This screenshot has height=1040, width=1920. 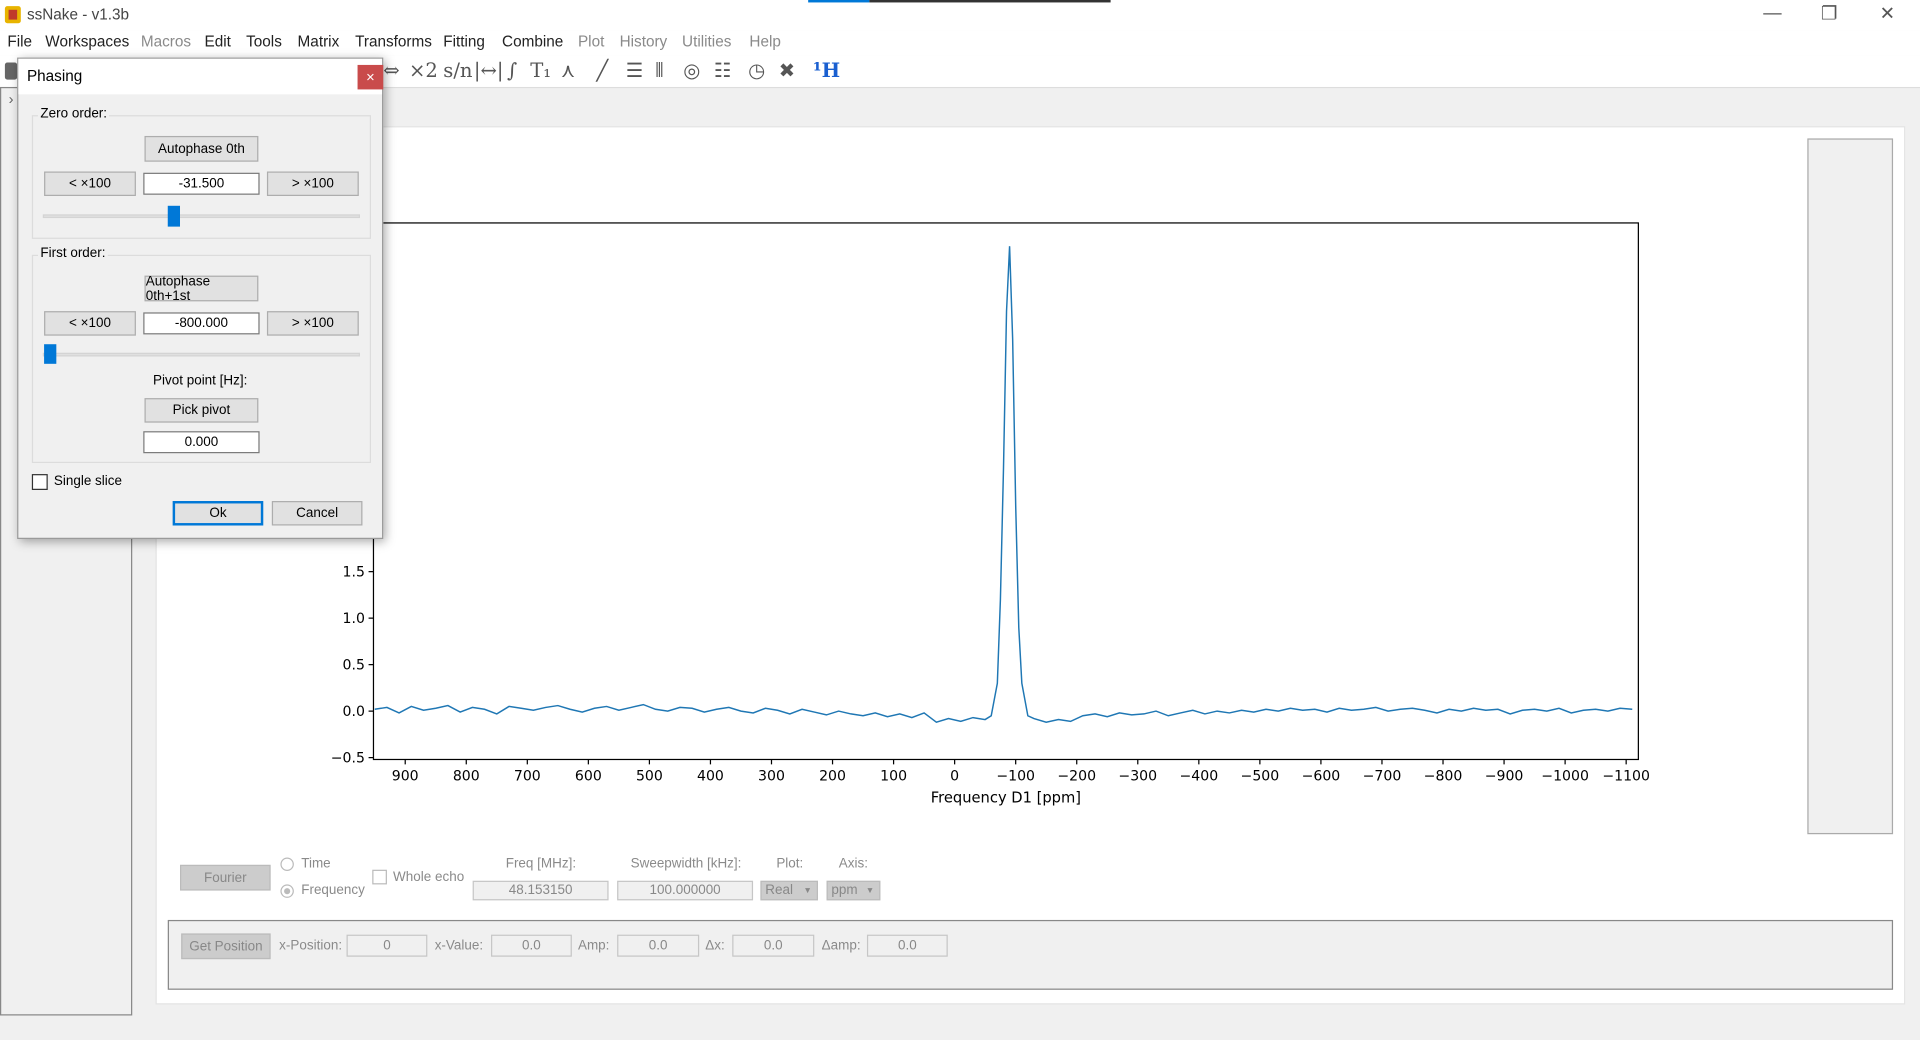 I want to click on width-icon: |↔|, so click(x=489, y=70).